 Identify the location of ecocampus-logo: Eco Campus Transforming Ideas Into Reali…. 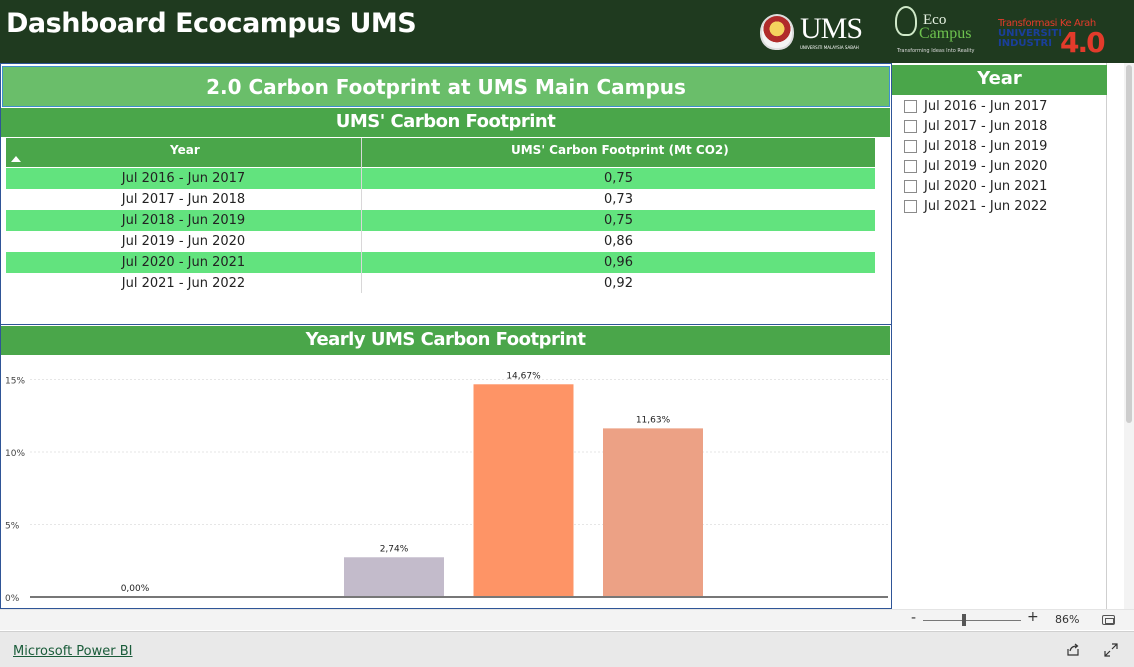
(940, 31).